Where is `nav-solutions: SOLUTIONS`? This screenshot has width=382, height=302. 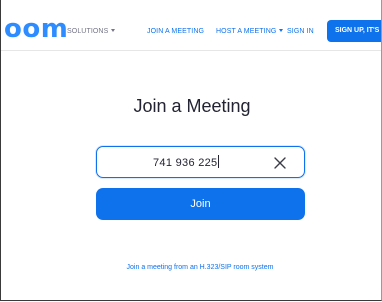 nav-solutions: SOLUTIONS is located at coordinates (91, 32).